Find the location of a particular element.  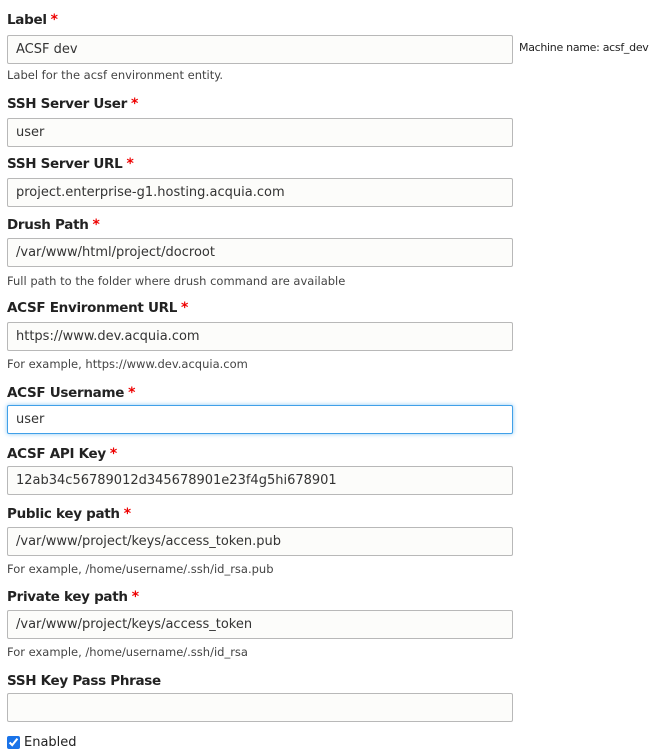

public-key-path-label: Public key path * is located at coordinates (69, 514).